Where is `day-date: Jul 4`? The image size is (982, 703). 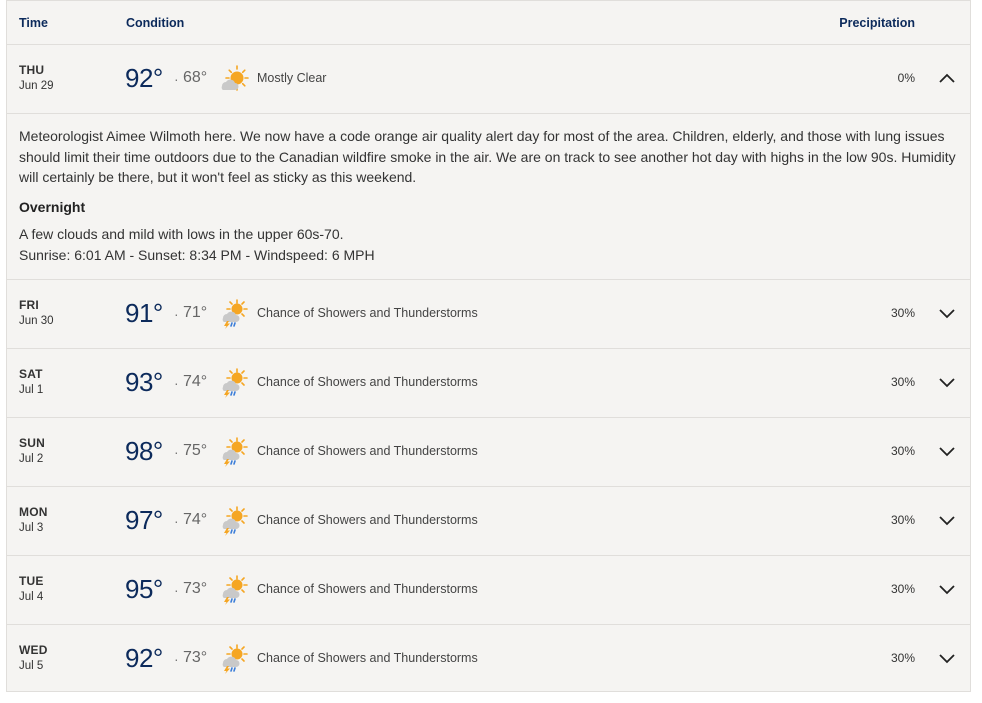
day-date: Jul 4 is located at coordinates (31, 597).